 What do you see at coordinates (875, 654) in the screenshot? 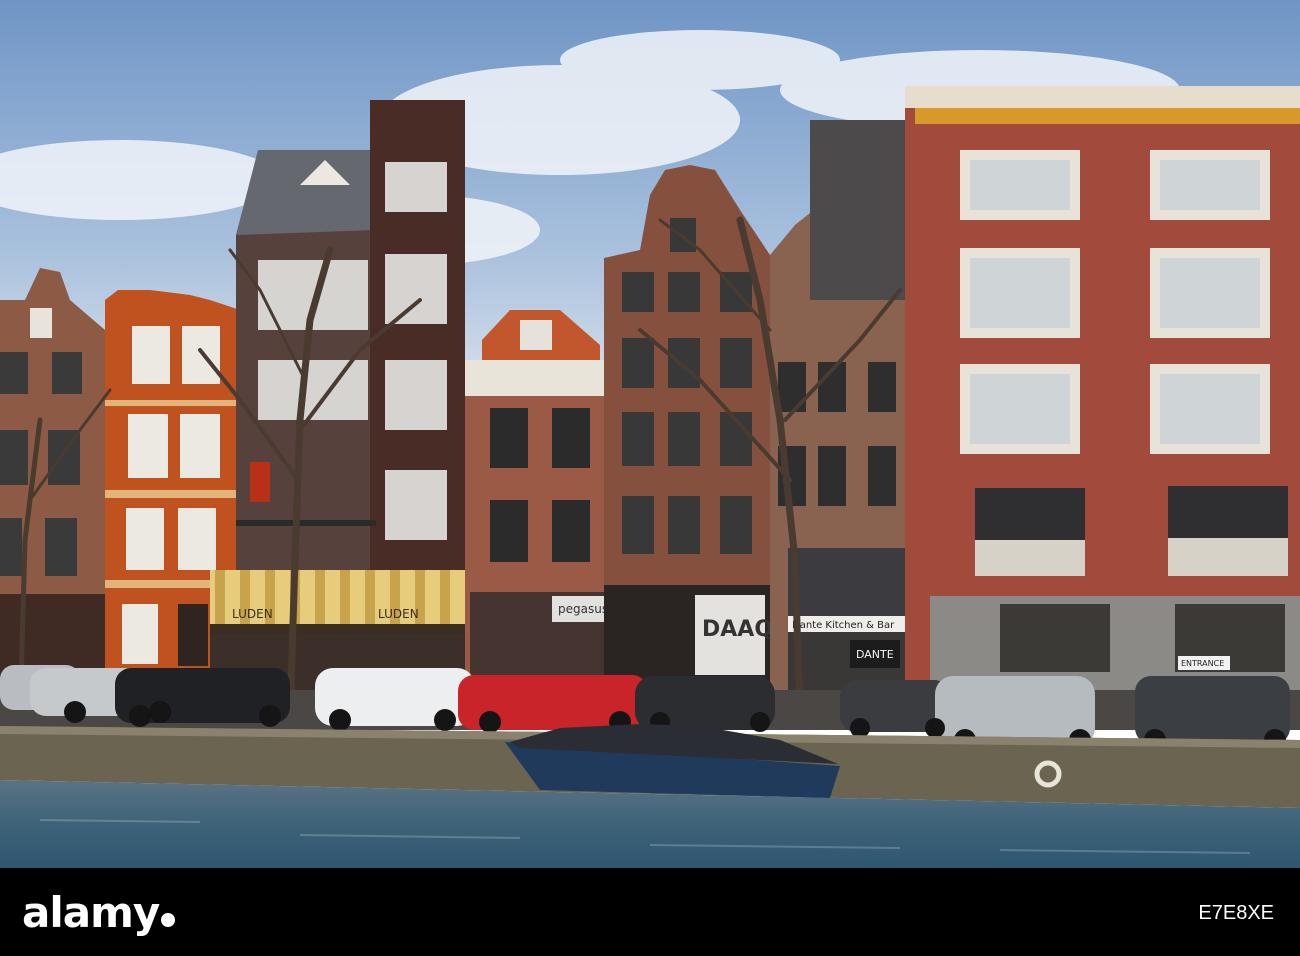
I see `dante-window-sign: DANTE` at bounding box center [875, 654].